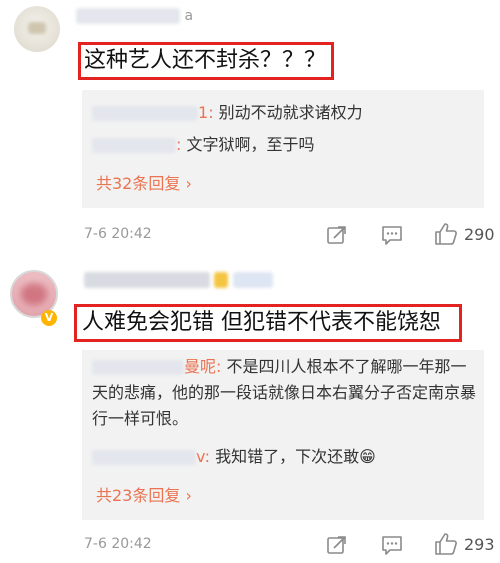 The width and height of the screenshot is (500, 563). What do you see at coordinates (203, 145) in the screenshot?
I see `reply-item: : 文字狱啊，至于吗` at bounding box center [203, 145].